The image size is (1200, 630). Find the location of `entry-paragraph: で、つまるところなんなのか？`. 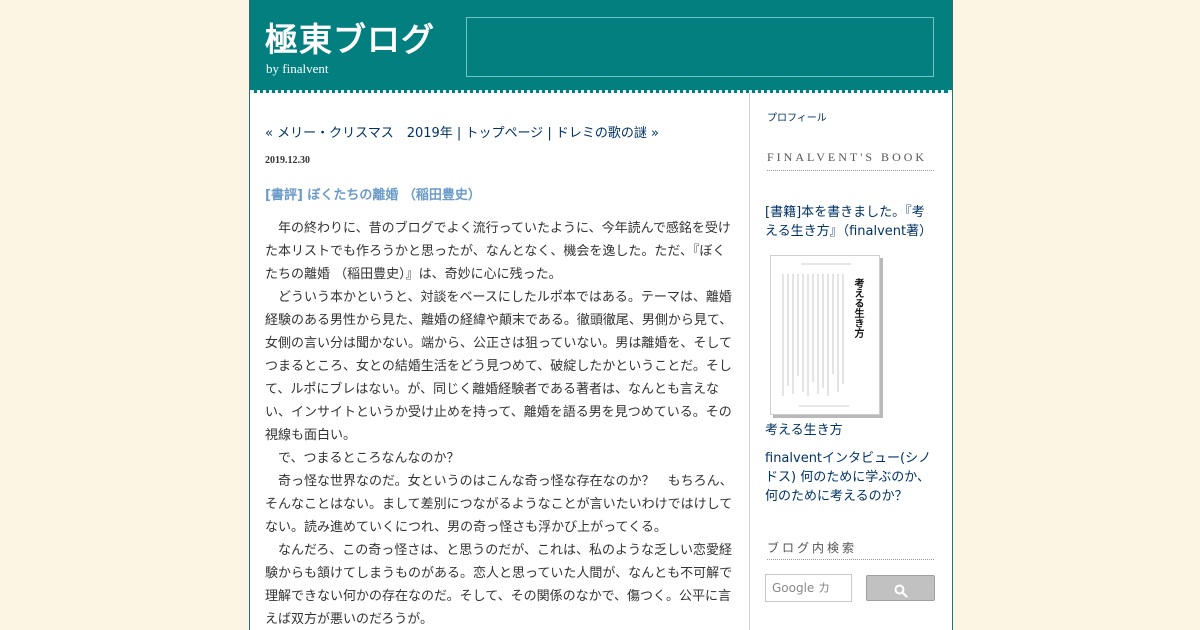

entry-paragraph: で、つまるところなんなのか？ is located at coordinates (369, 458).